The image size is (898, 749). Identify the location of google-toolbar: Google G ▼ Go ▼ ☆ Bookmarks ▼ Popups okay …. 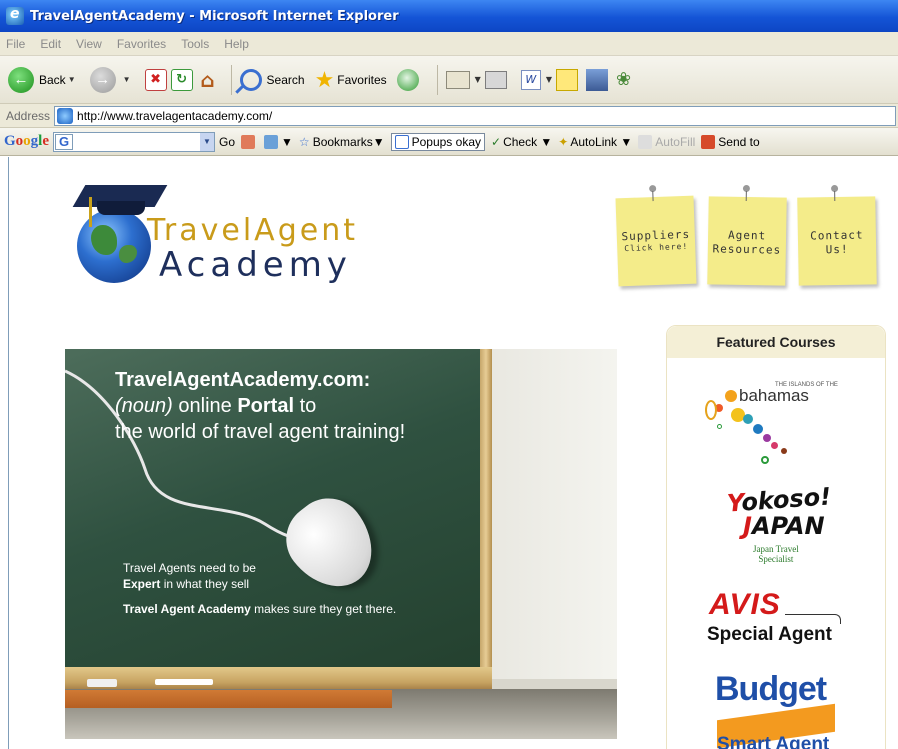
(449, 142).